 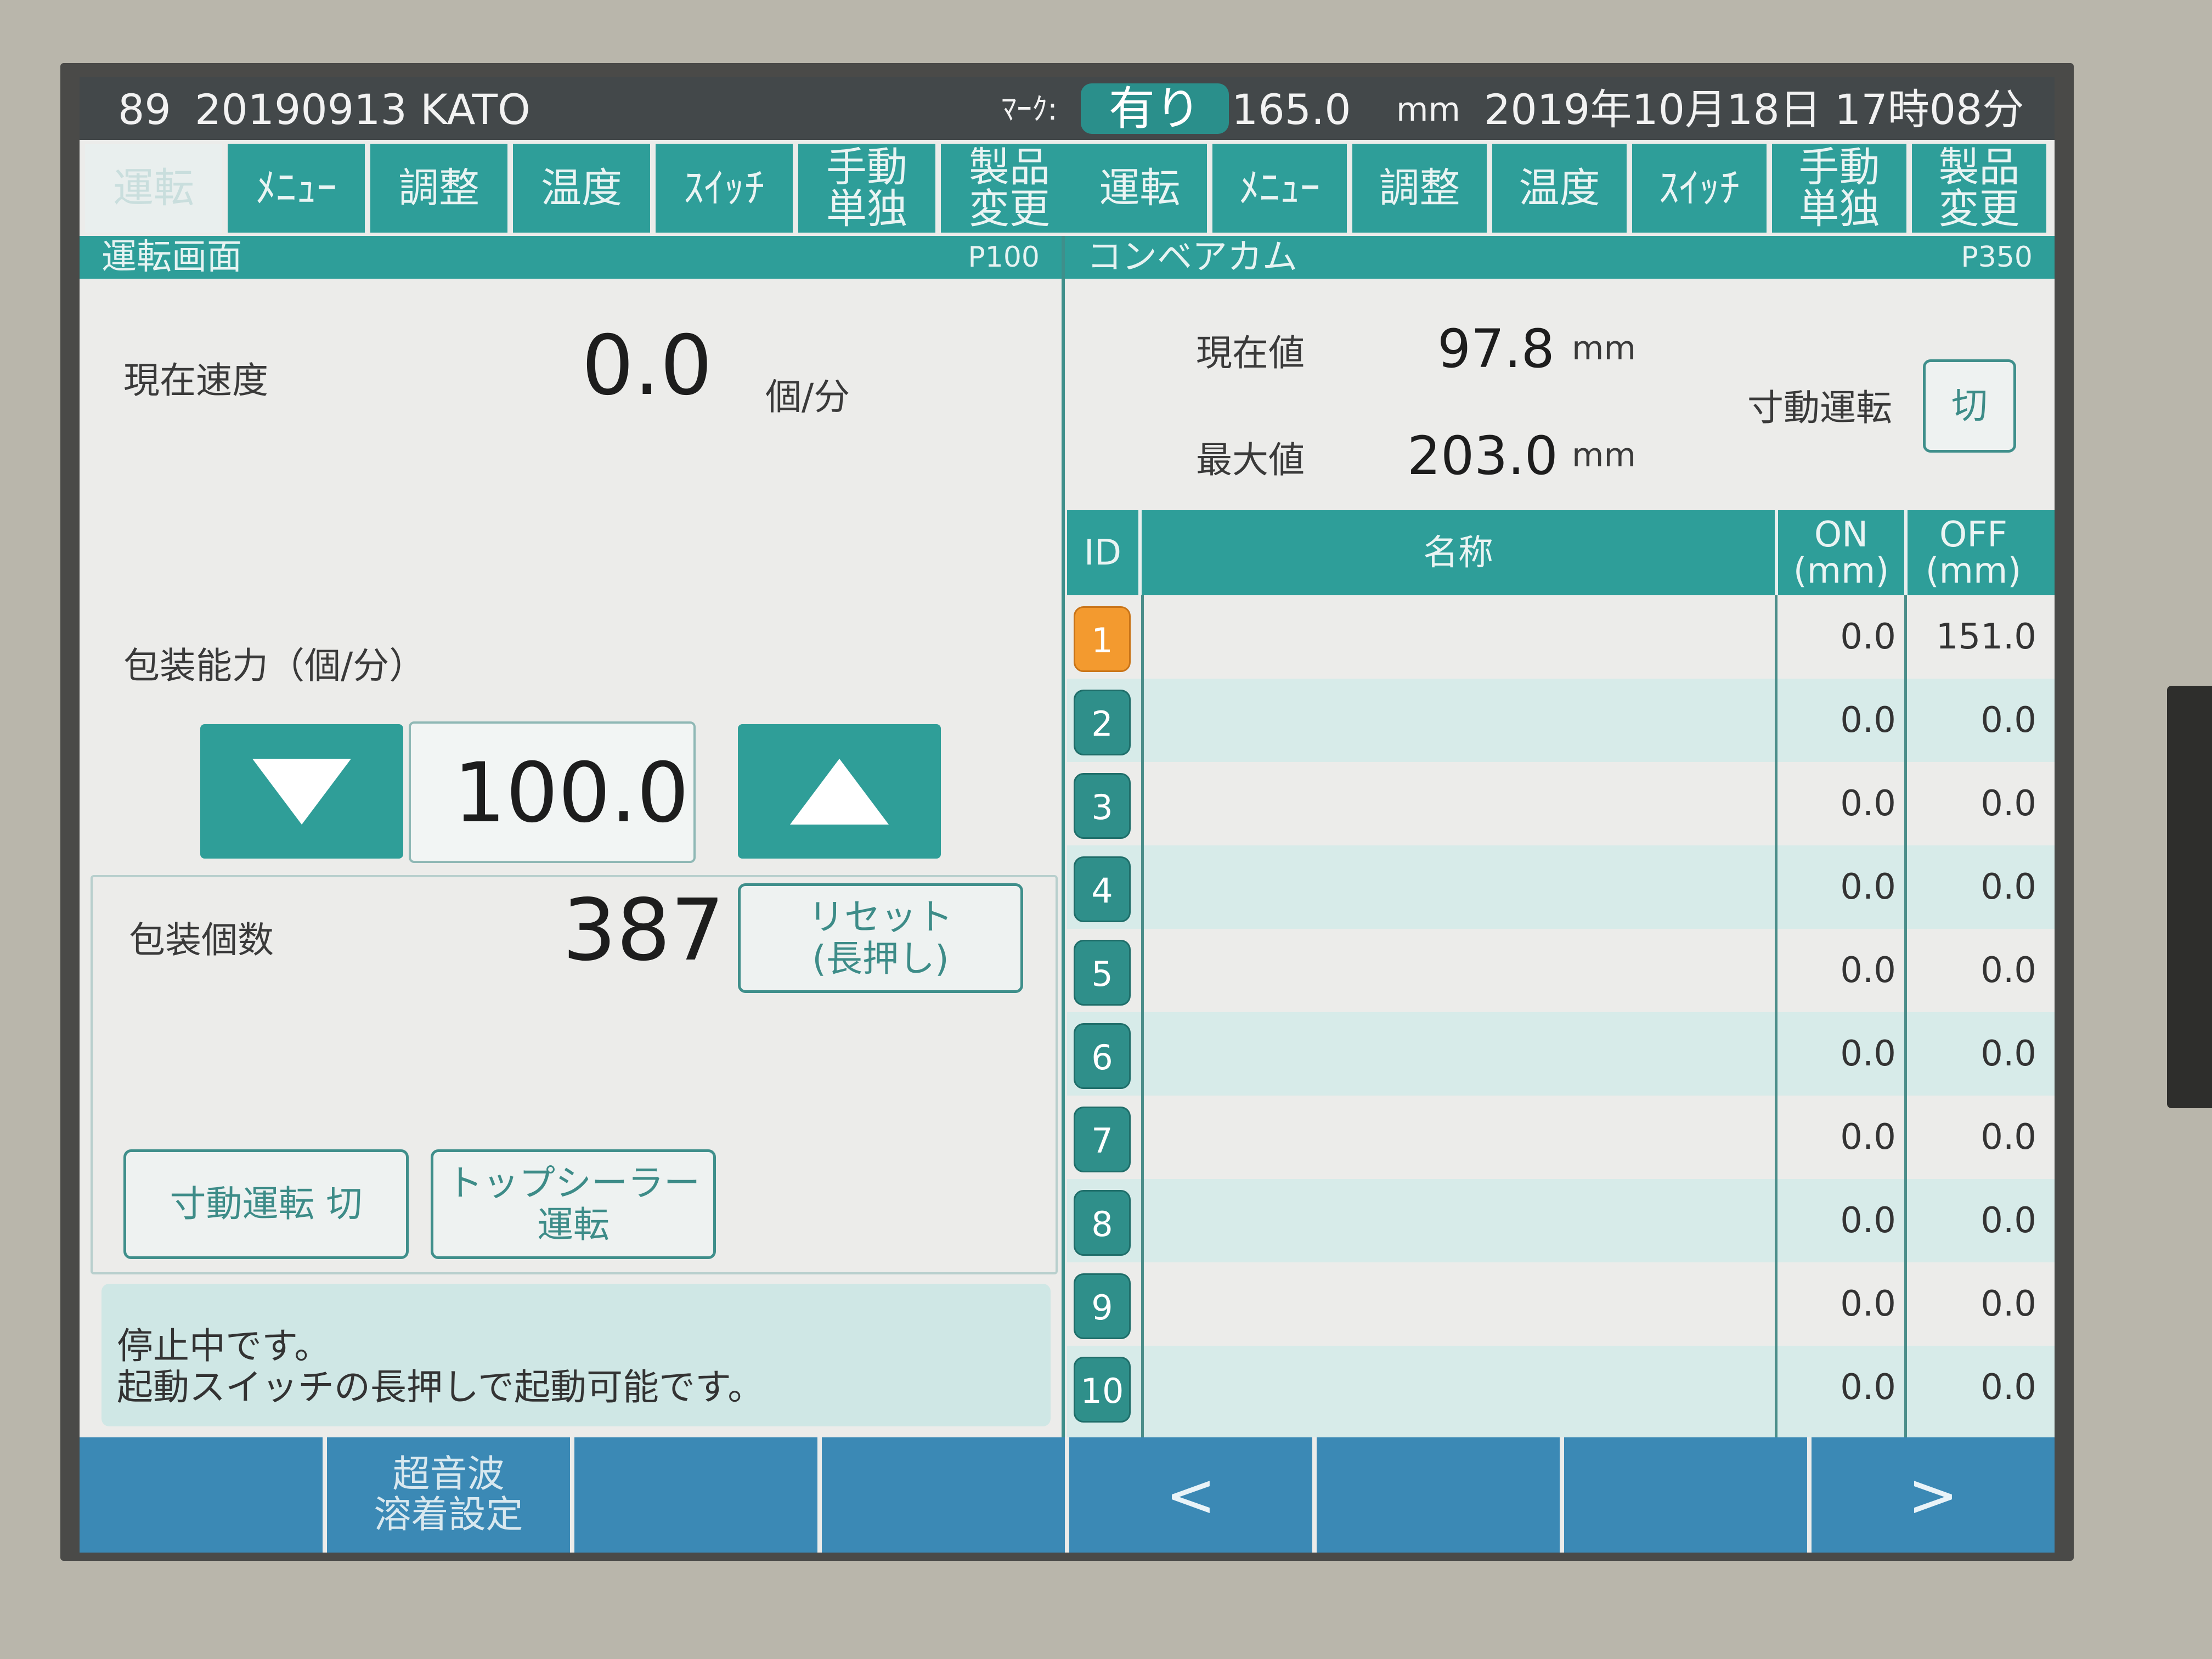 I want to click on capacity-value-box: 100.0, so click(x=552, y=792).